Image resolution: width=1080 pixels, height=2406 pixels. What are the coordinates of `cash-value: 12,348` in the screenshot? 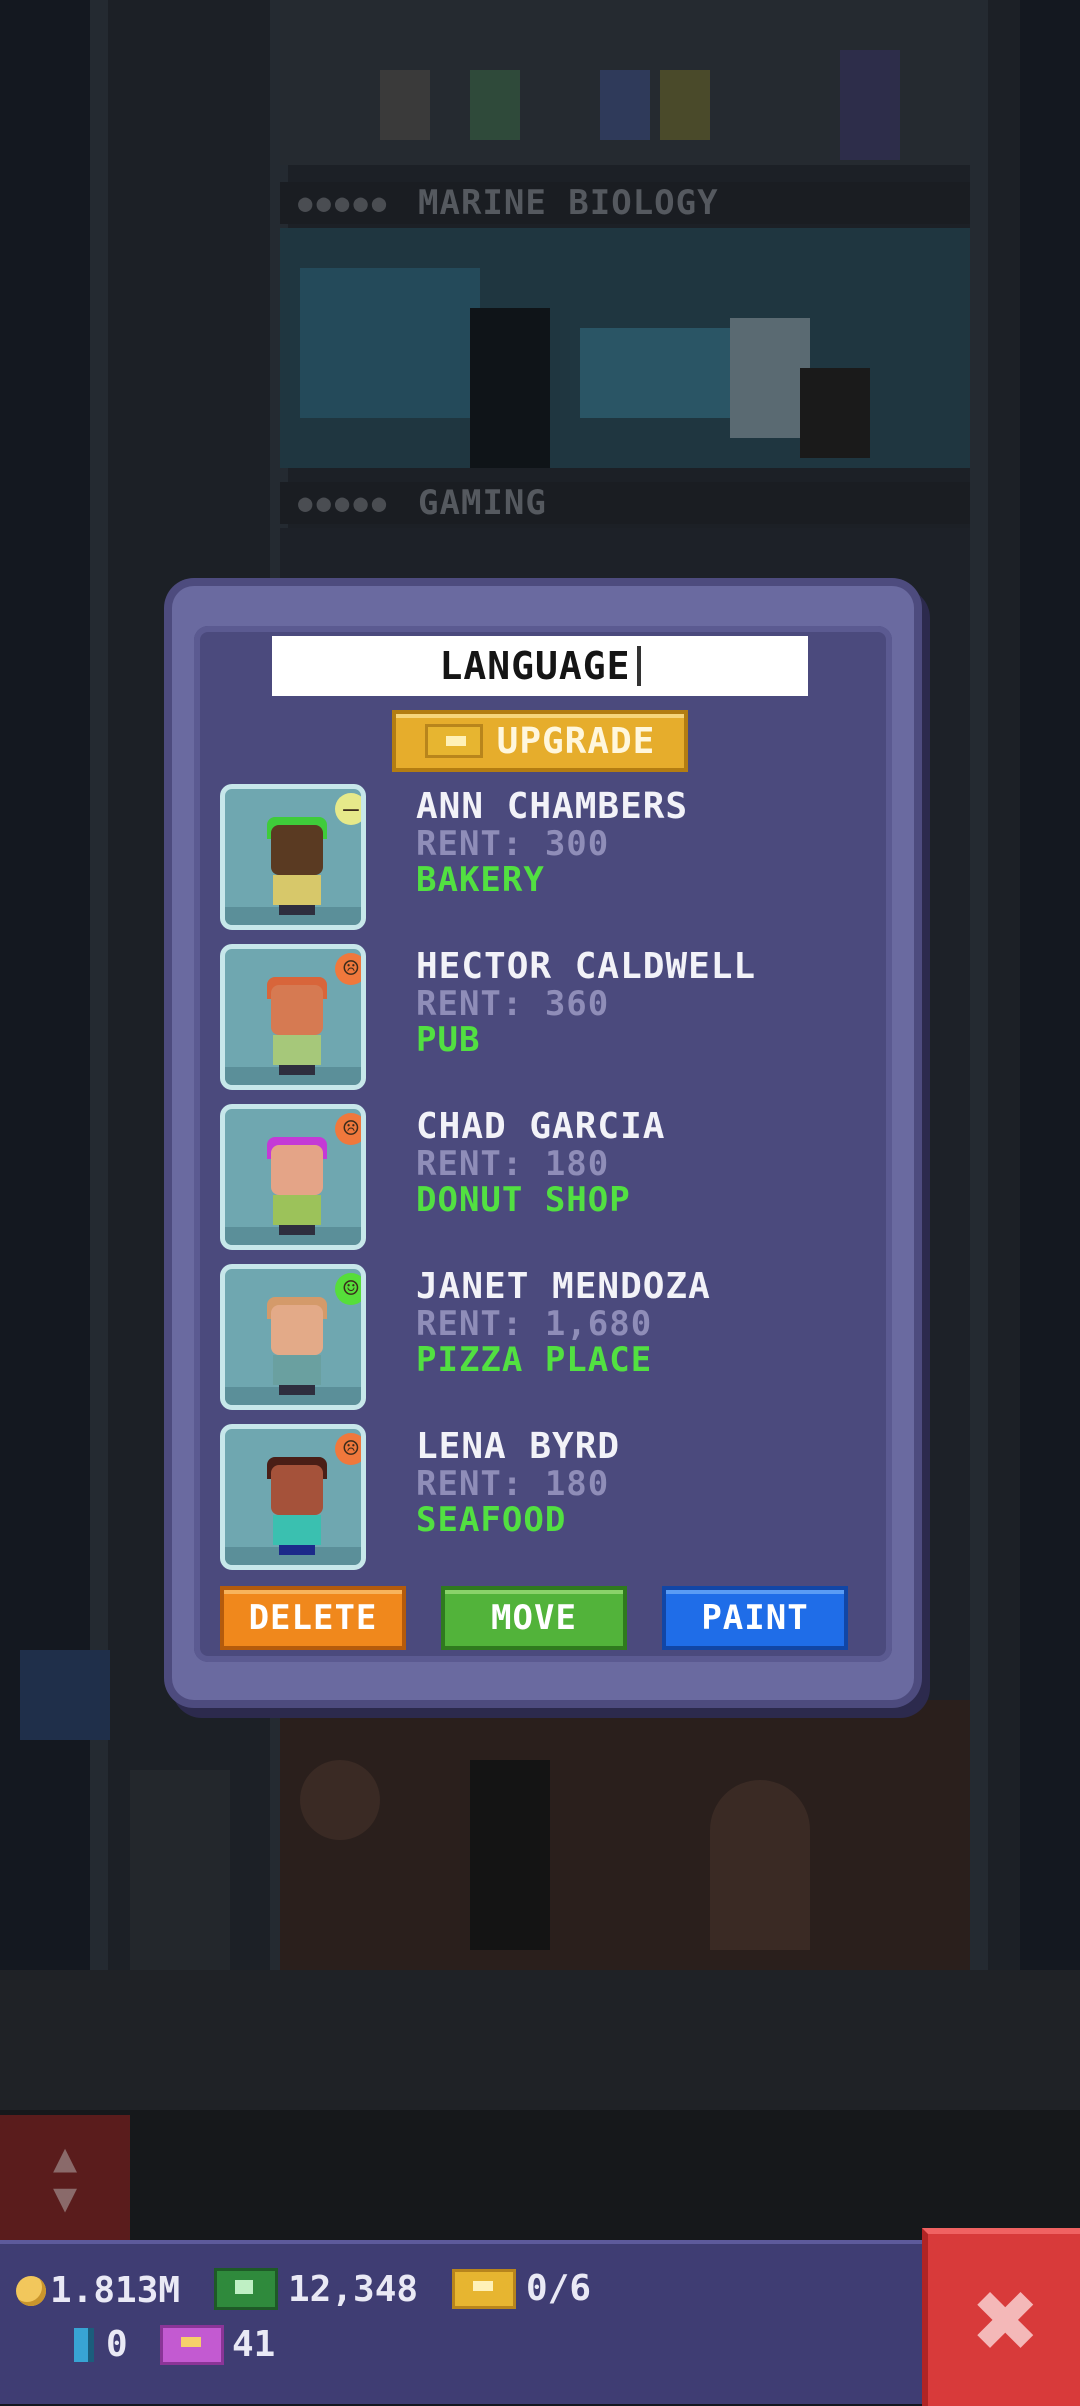 It's located at (353, 2289).